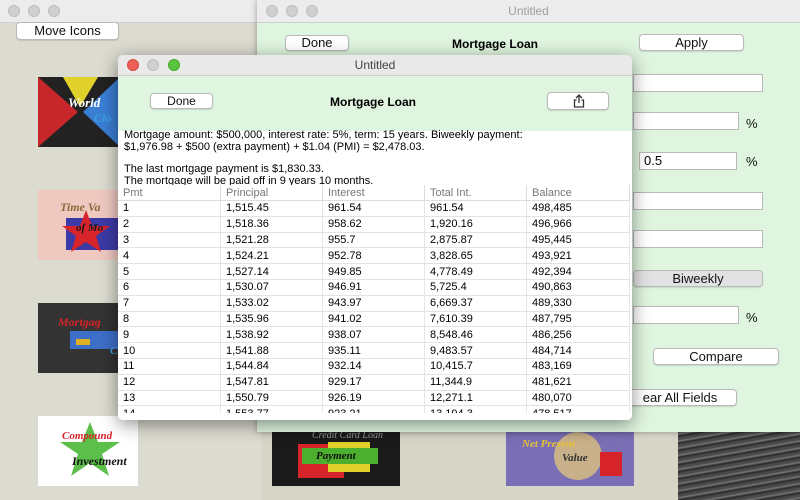 The height and width of the screenshot is (500, 800). Describe the element at coordinates (578, 350) in the screenshot. I see `table-cell: 484,714` at that location.